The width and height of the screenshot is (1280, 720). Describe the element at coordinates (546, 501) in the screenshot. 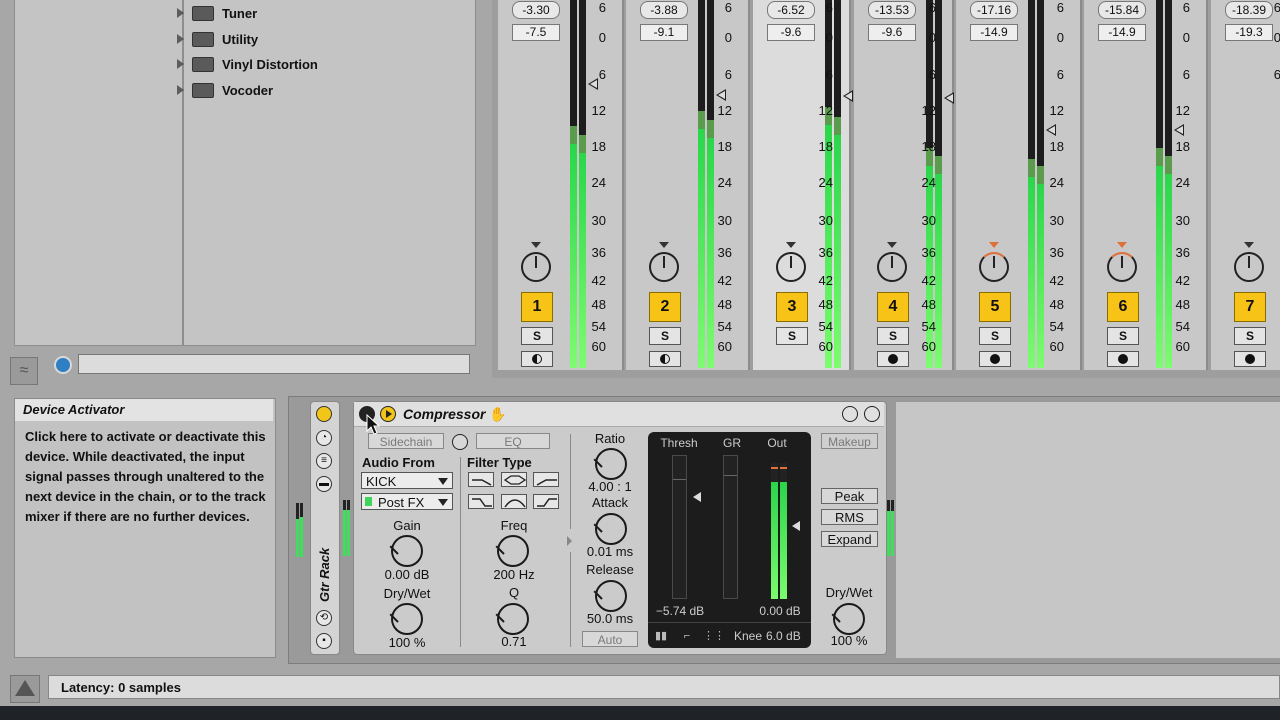

I see `filter-highshelf-icon` at that location.